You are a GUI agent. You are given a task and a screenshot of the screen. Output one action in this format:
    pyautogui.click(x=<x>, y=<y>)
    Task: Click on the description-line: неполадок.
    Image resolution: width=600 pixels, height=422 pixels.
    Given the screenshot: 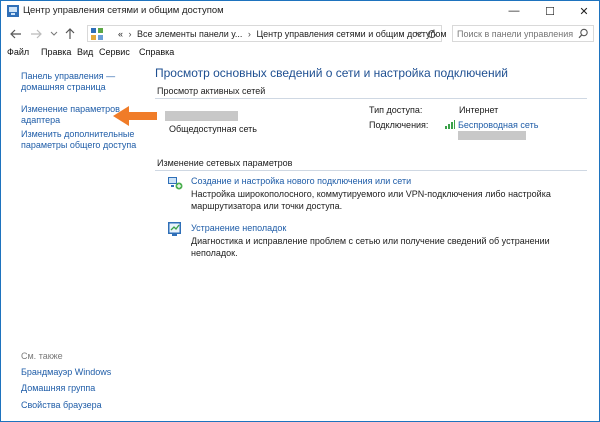 What is the action you would take?
    pyautogui.click(x=214, y=253)
    